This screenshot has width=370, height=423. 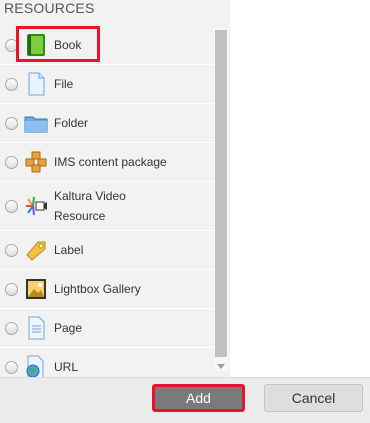 I want to click on label-tag-icon, so click(x=36, y=250).